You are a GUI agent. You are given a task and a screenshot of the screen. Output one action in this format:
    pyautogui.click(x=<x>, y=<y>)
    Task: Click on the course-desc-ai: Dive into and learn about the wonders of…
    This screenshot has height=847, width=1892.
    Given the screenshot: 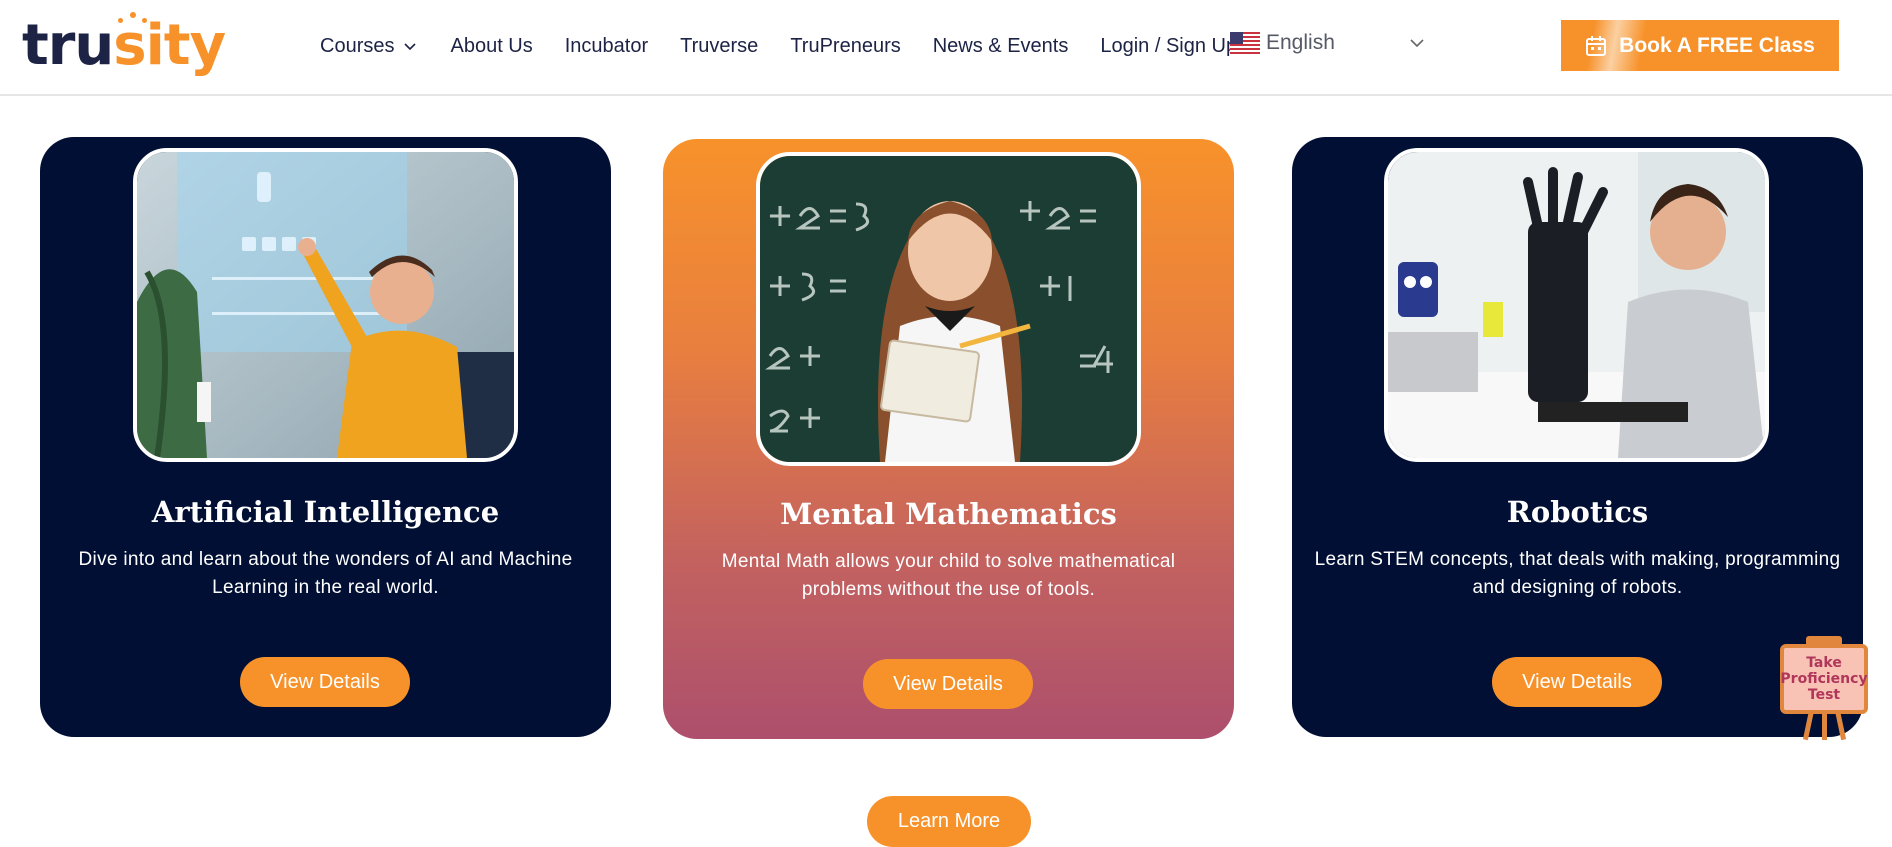 What is the action you would take?
    pyautogui.click(x=325, y=573)
    